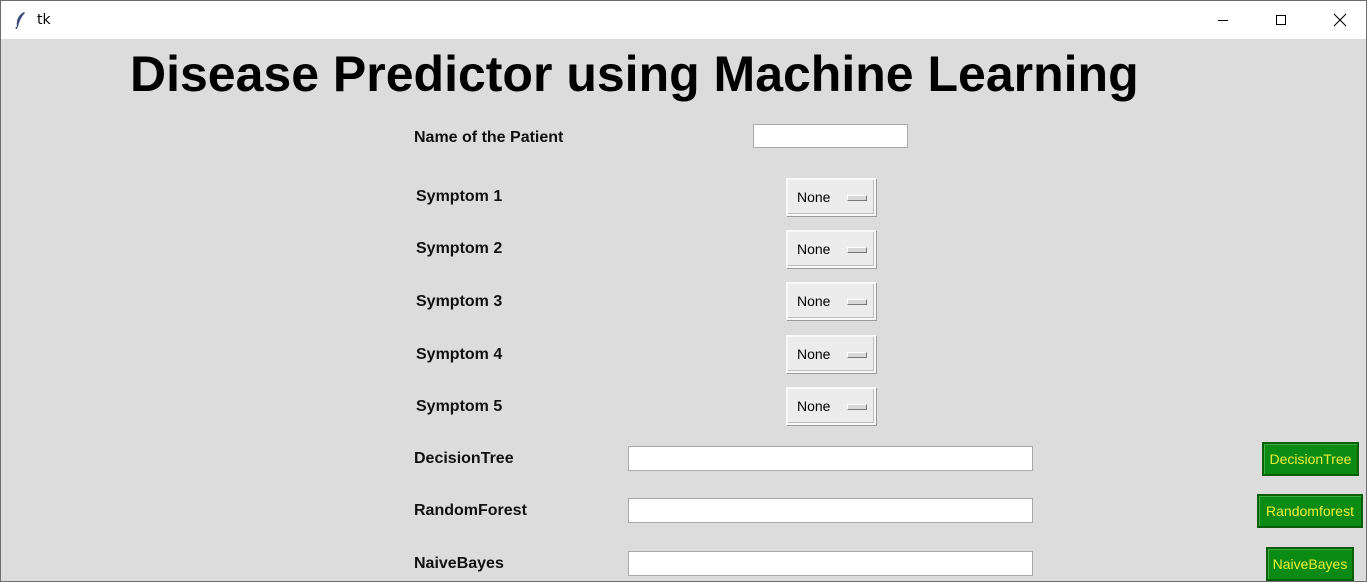  I want to click on naivebayes-button: NaiveBayes, so click(1310, 564).